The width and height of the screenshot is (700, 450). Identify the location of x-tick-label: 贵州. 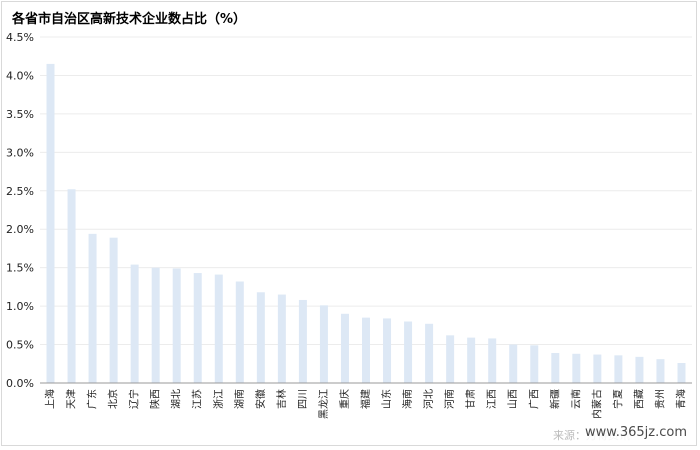
(659, 399).